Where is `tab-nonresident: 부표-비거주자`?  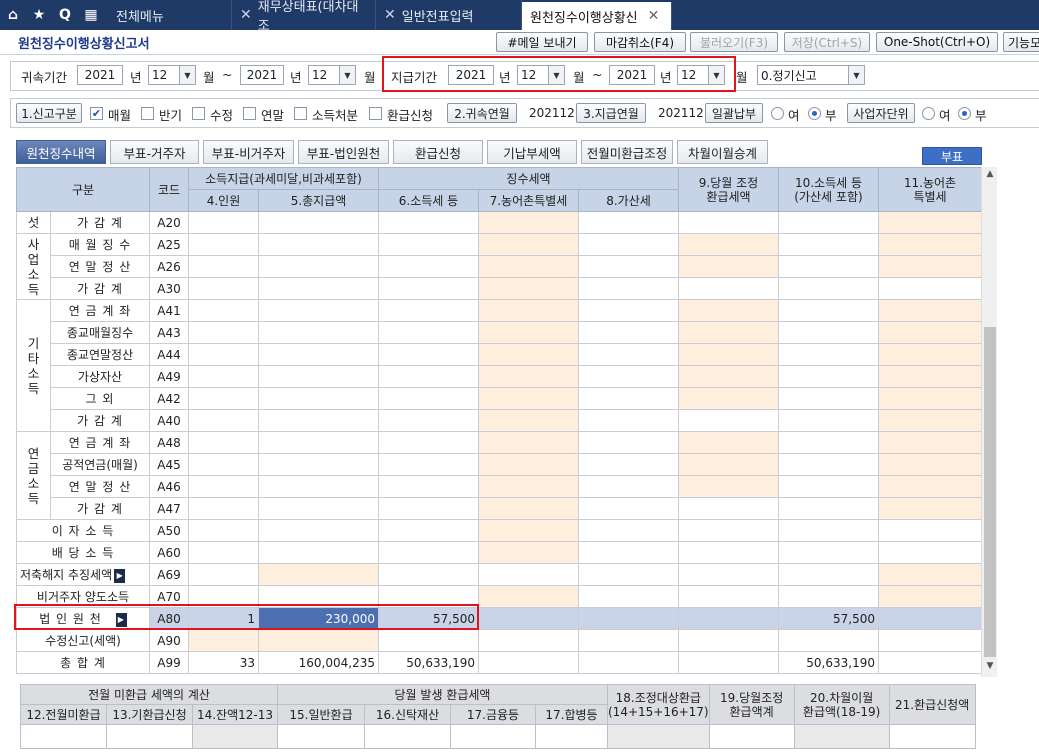 tab-nonresident: 부표-비거주자 is located at coordinates (248, 152).